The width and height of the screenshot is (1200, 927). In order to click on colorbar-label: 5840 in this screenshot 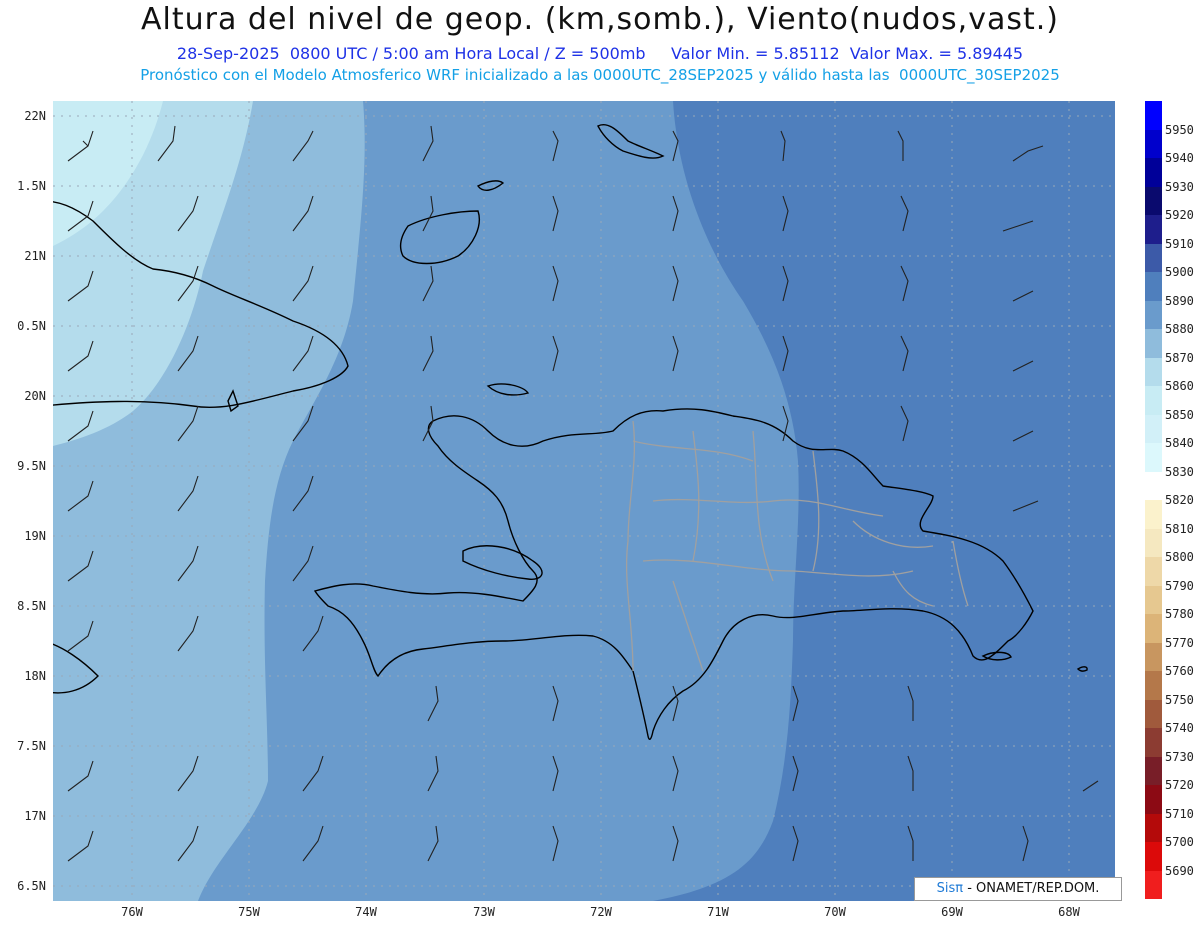, I will do `click(1179, 443)`.